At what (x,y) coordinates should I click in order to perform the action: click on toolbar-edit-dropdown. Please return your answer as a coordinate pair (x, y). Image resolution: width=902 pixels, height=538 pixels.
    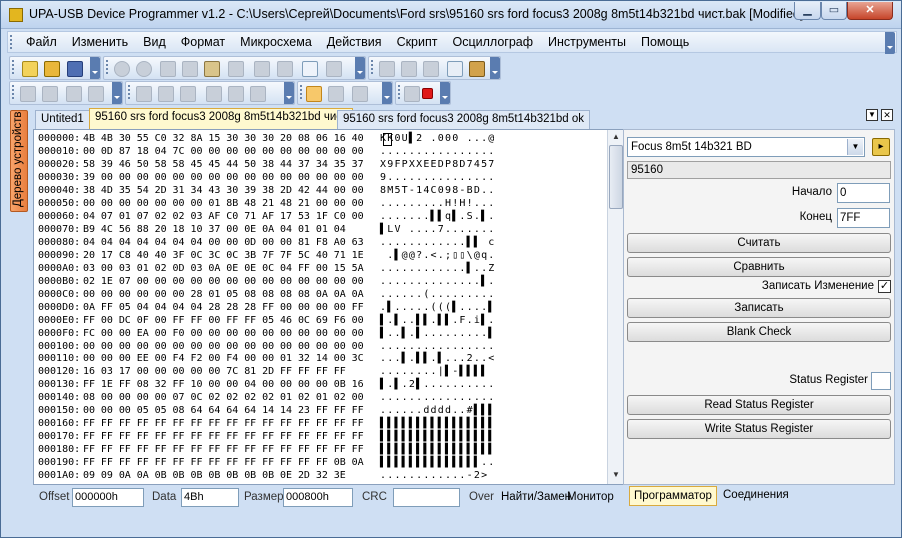
    Looking at the image, I should click on (360, 68).